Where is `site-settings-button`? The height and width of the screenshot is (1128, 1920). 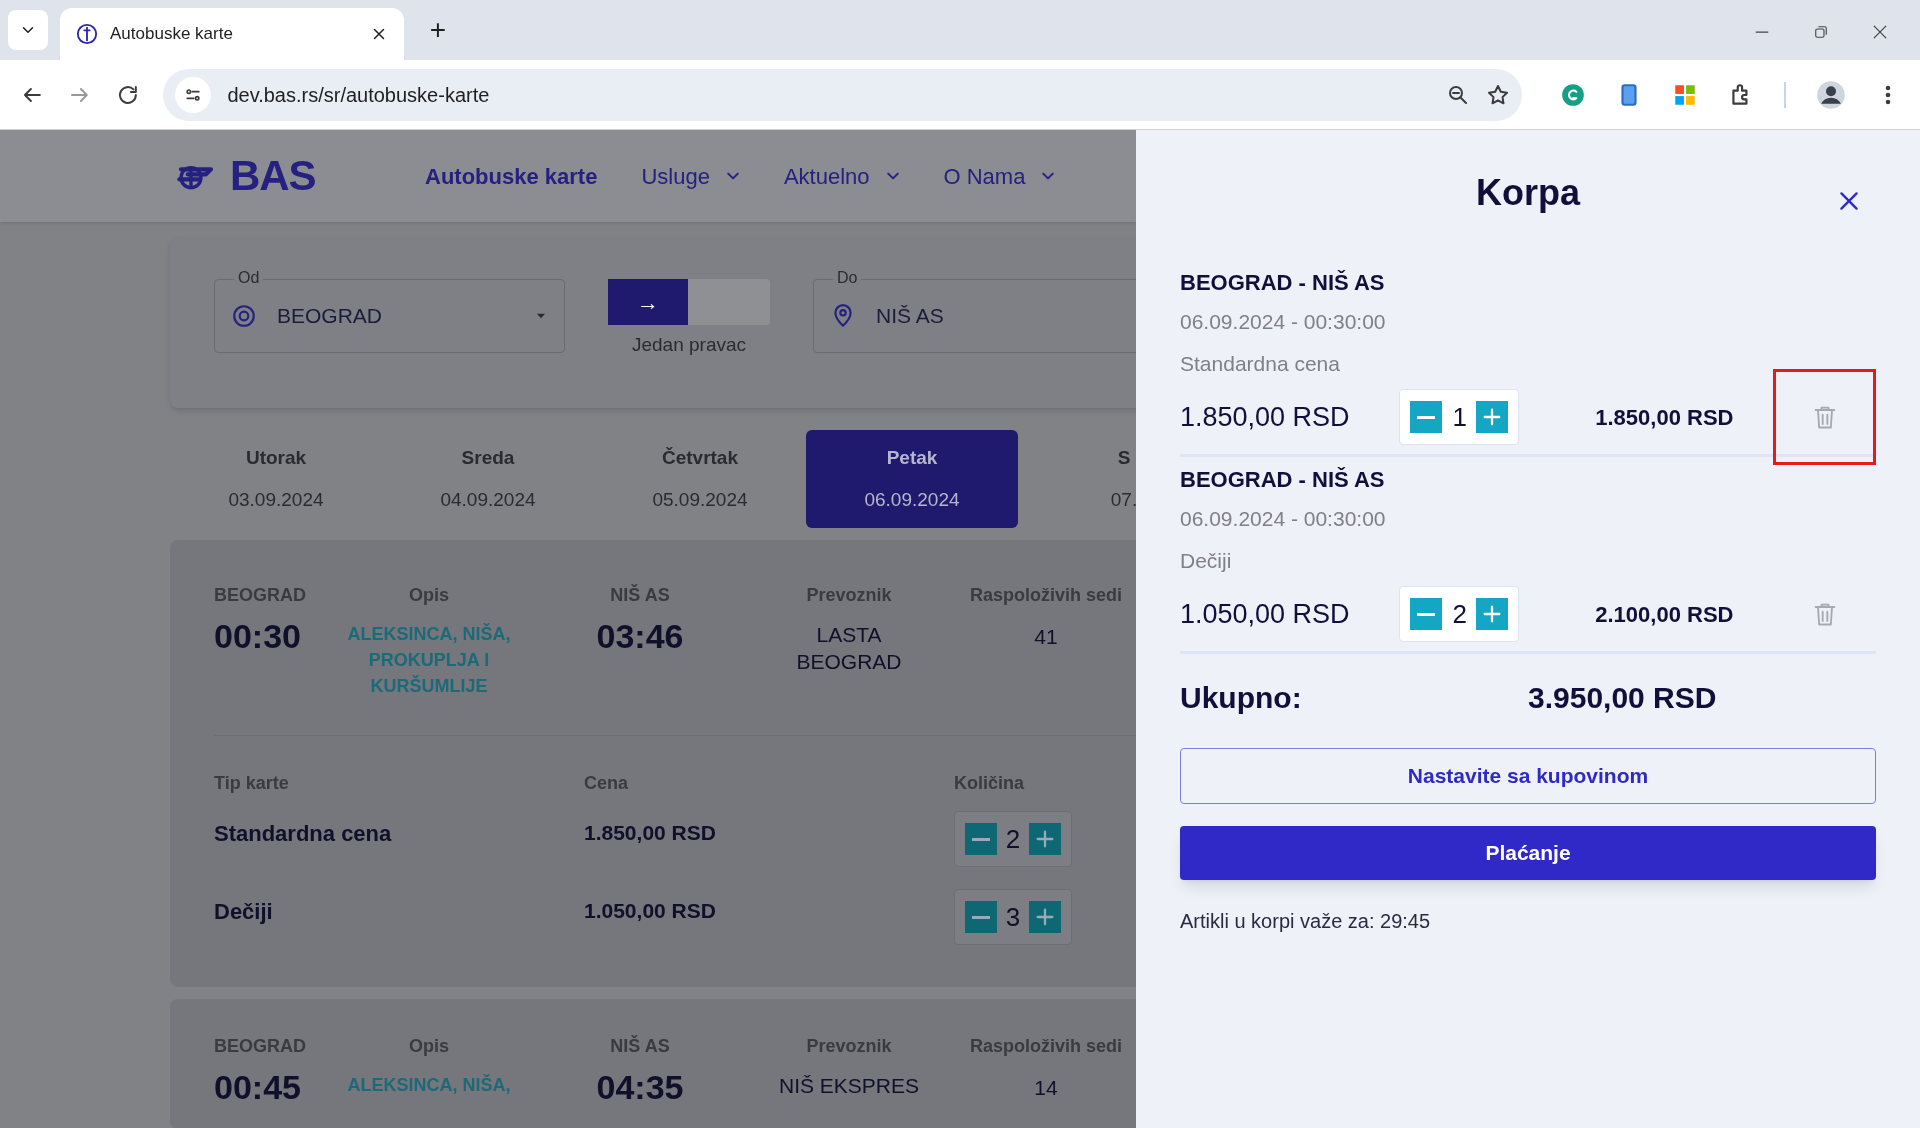 site-settings-button is located at coordinates (193, 94).